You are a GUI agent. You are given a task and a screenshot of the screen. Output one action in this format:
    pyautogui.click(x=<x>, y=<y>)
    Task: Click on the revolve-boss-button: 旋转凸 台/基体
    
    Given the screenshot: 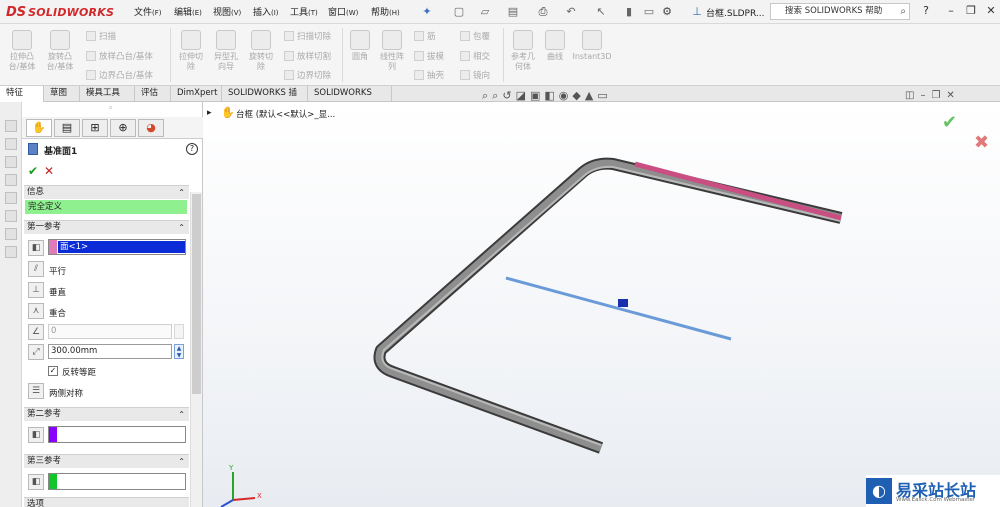 What is the action you would take?
    pyautogui.click(x=60, y=51)
    